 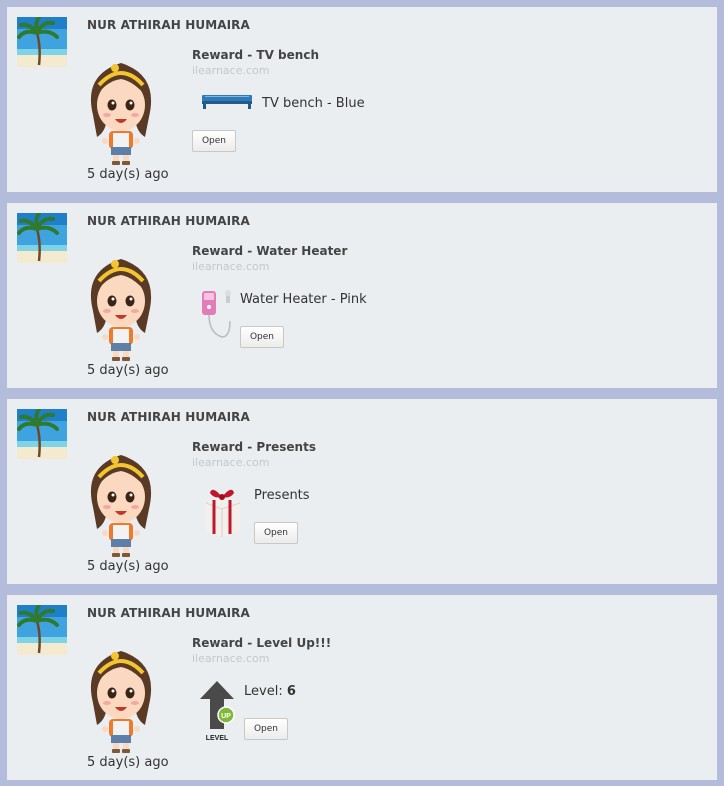 What do you see at coordinates (220, 715) in the screenshot?
I see `level-up-icon: UP LEVEL` at bounding box center [220, 715].